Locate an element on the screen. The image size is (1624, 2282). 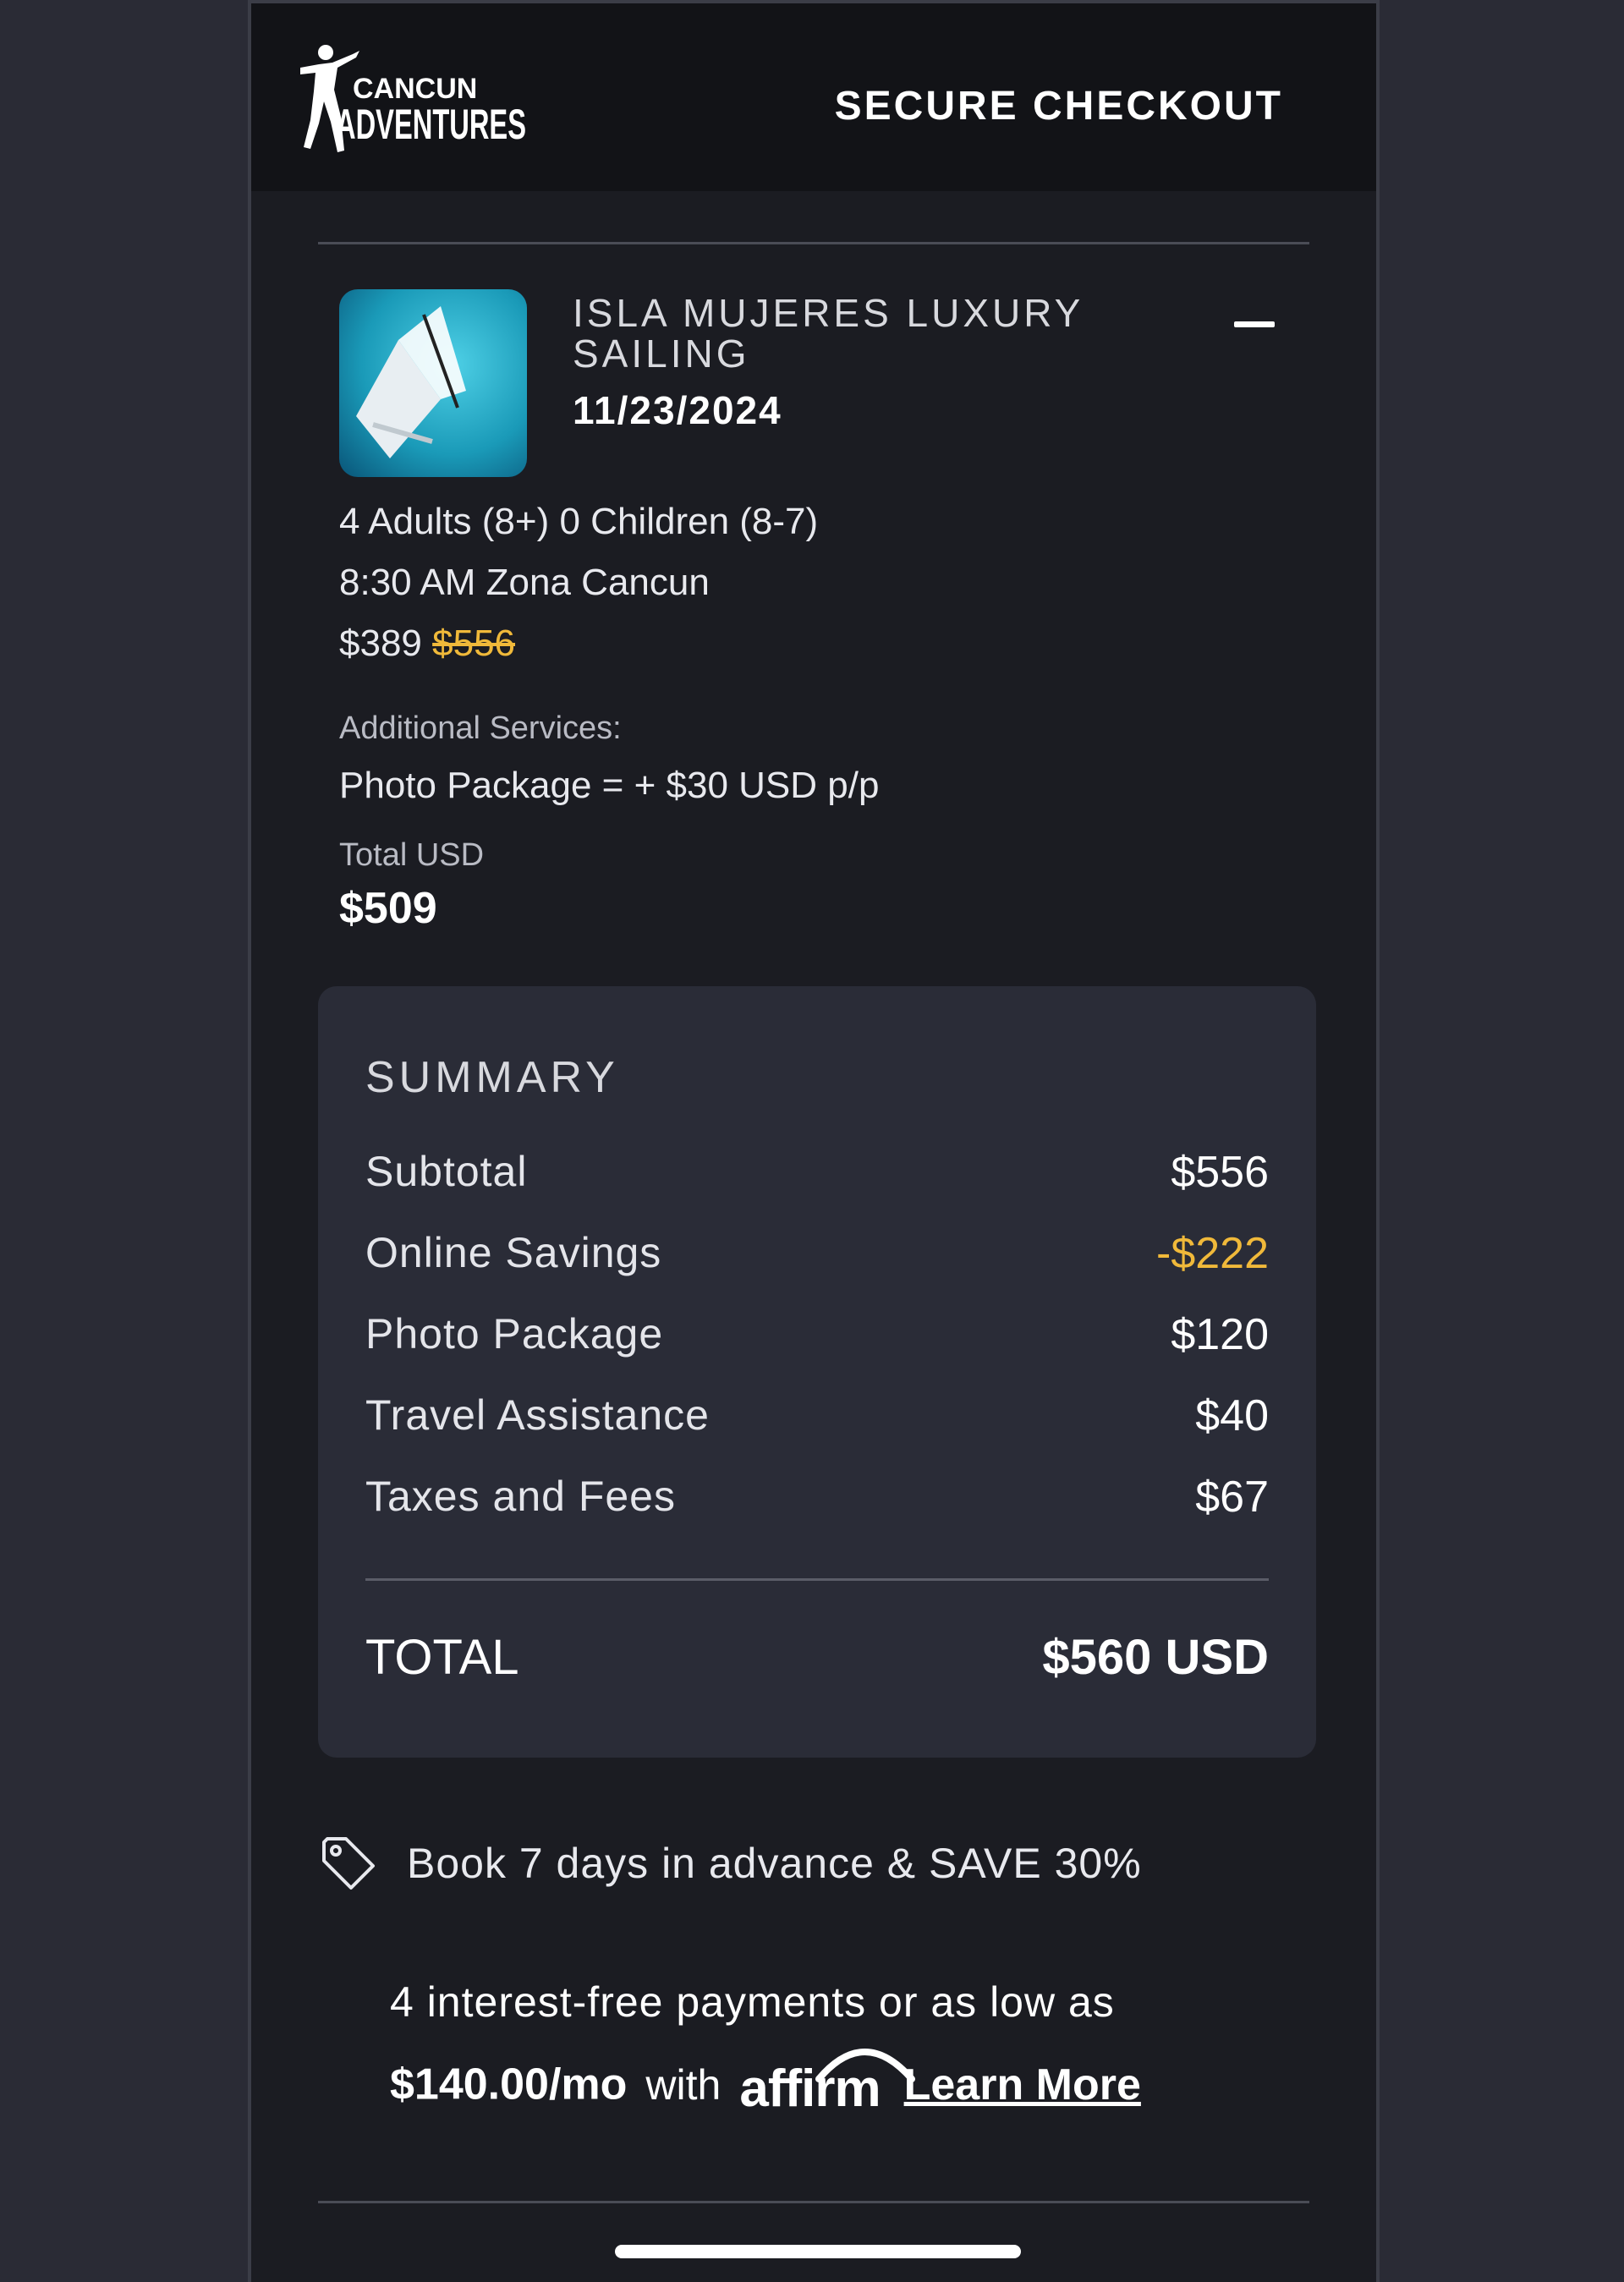
brand-logo: CANCUN ADVENTURES is located at coordinates (412, 106).